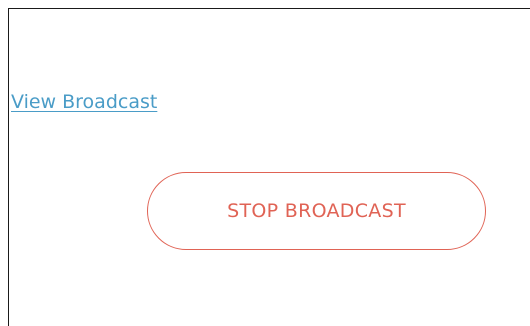 This screenshot has height=326, width=530. I want to click on view-broadcast-link: View Broadcast, so click(84, 102).